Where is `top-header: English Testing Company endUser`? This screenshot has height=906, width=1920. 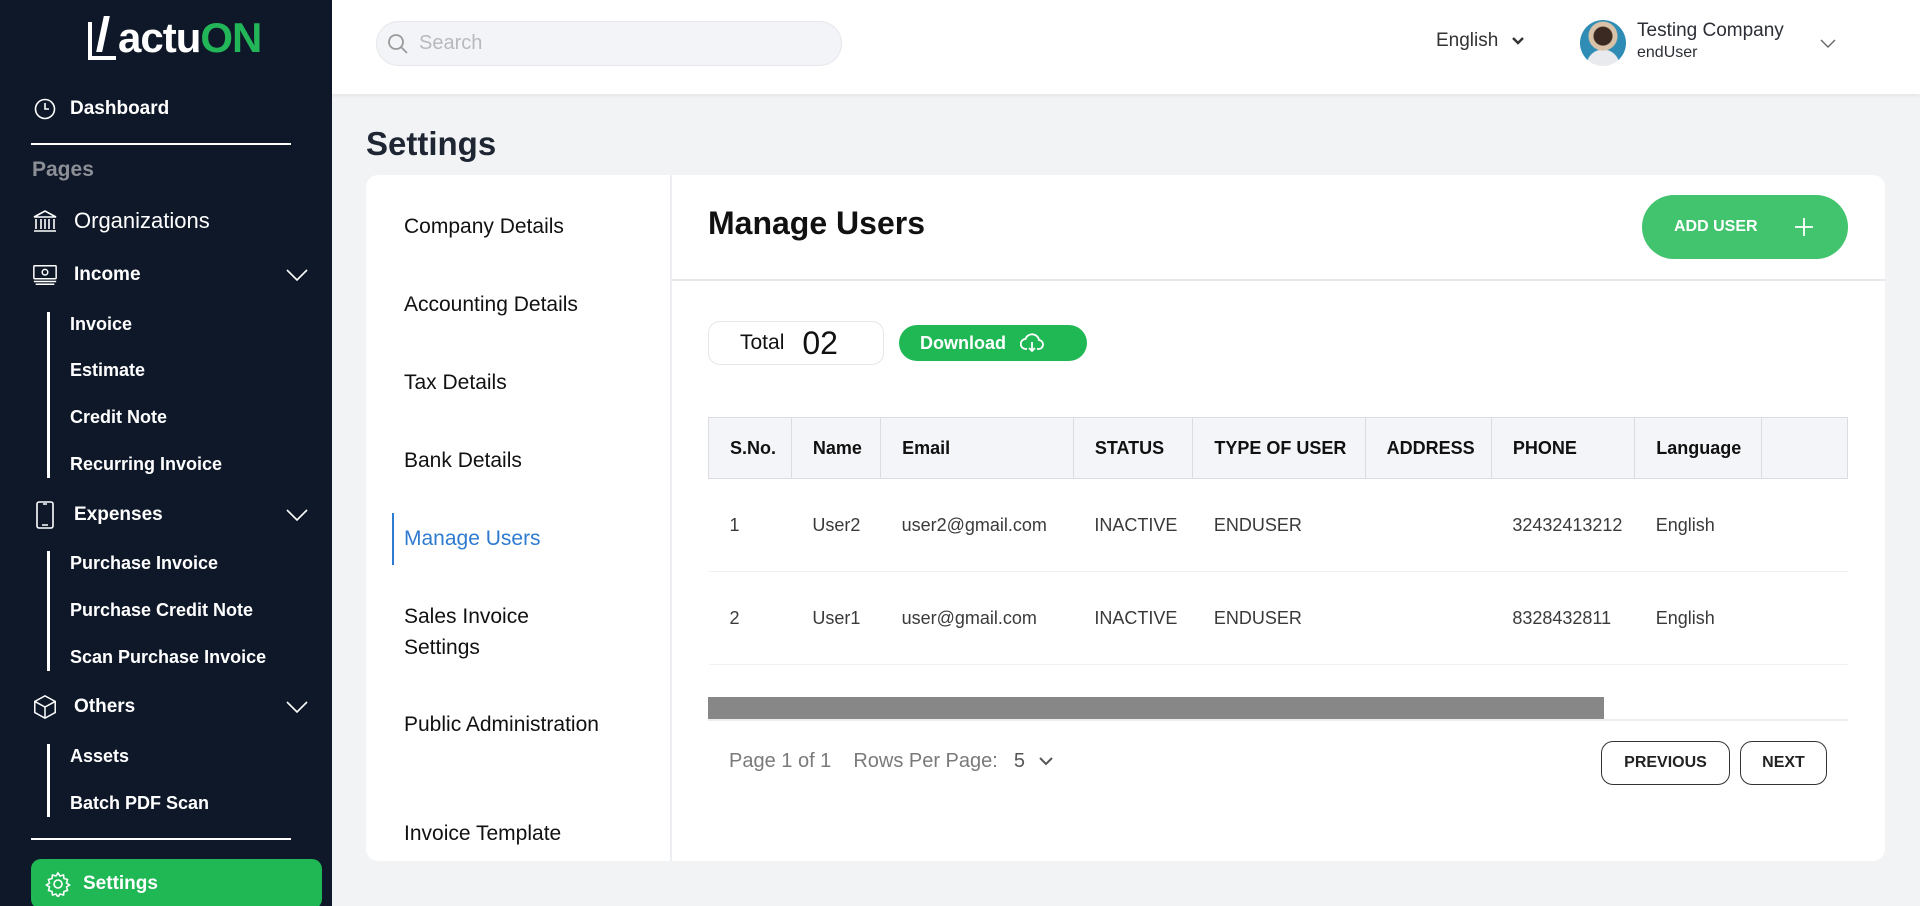 top-header: English Testing Company endUser is located at coordinates (1126, 47).